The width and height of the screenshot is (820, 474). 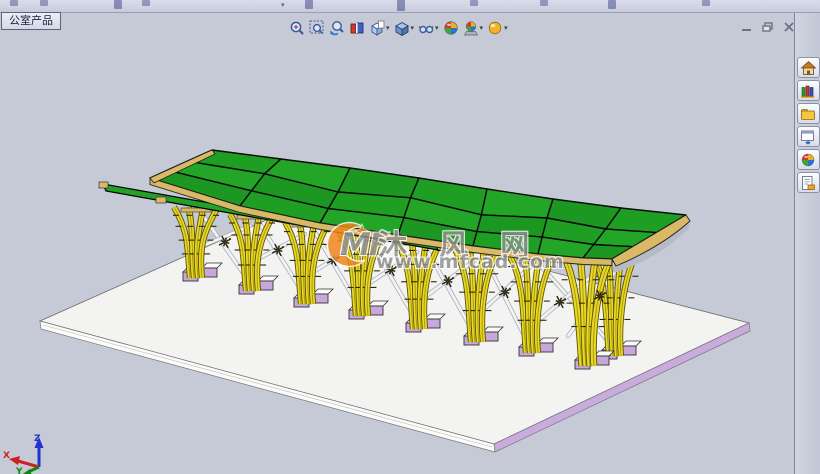 I want to click on file-explorer-icon, so click(x=808, y=114).